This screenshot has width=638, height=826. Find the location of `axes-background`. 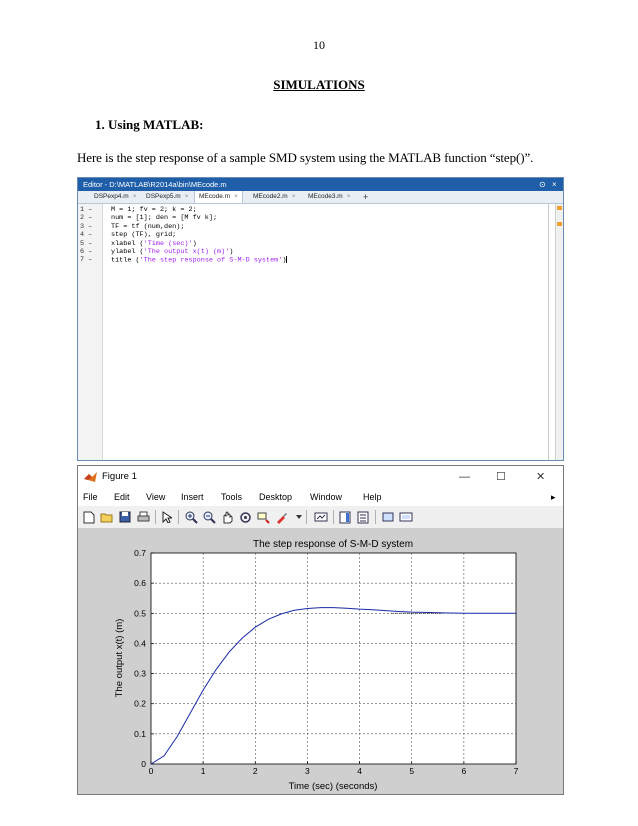

axes-background is located at coordinates (333, 658).